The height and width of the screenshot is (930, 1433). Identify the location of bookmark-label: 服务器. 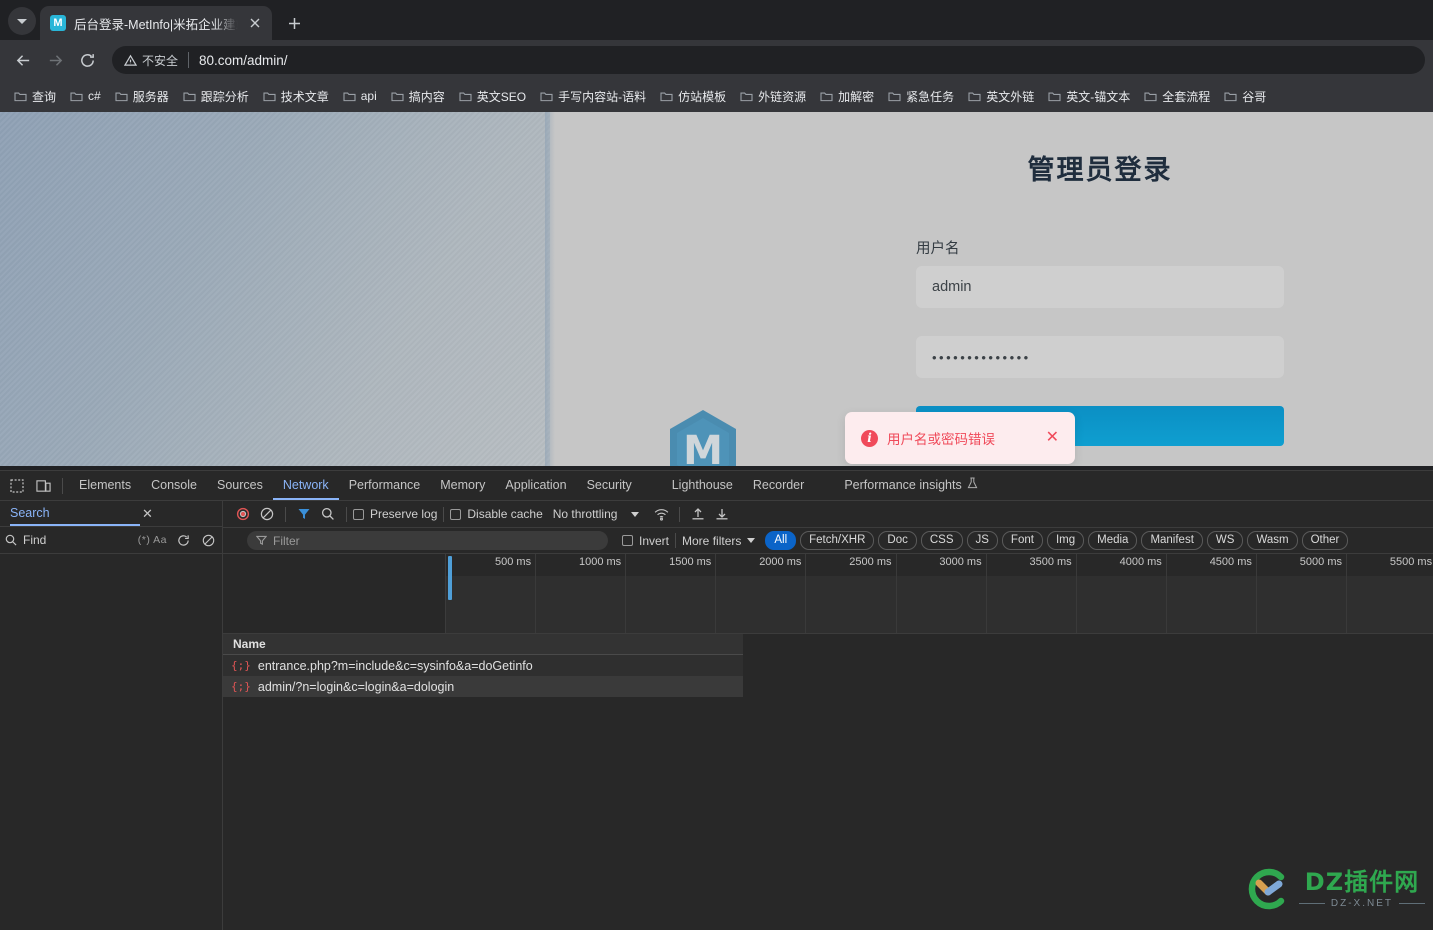
(150, 96).